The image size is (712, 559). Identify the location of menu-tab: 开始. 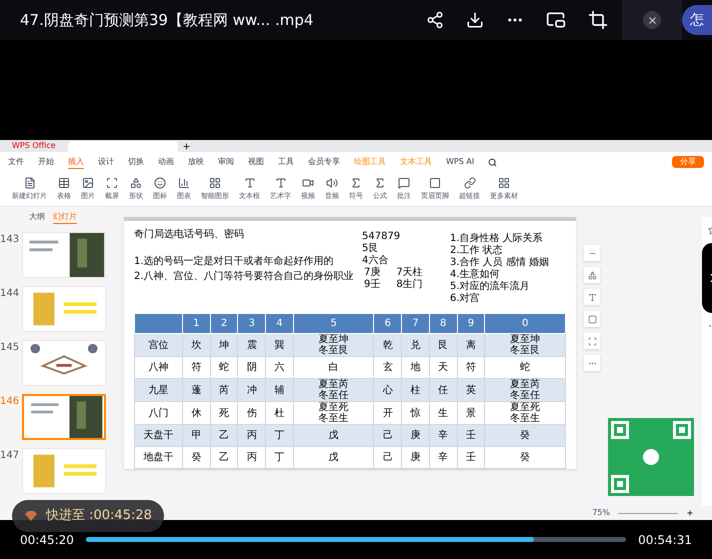
(46, 162).